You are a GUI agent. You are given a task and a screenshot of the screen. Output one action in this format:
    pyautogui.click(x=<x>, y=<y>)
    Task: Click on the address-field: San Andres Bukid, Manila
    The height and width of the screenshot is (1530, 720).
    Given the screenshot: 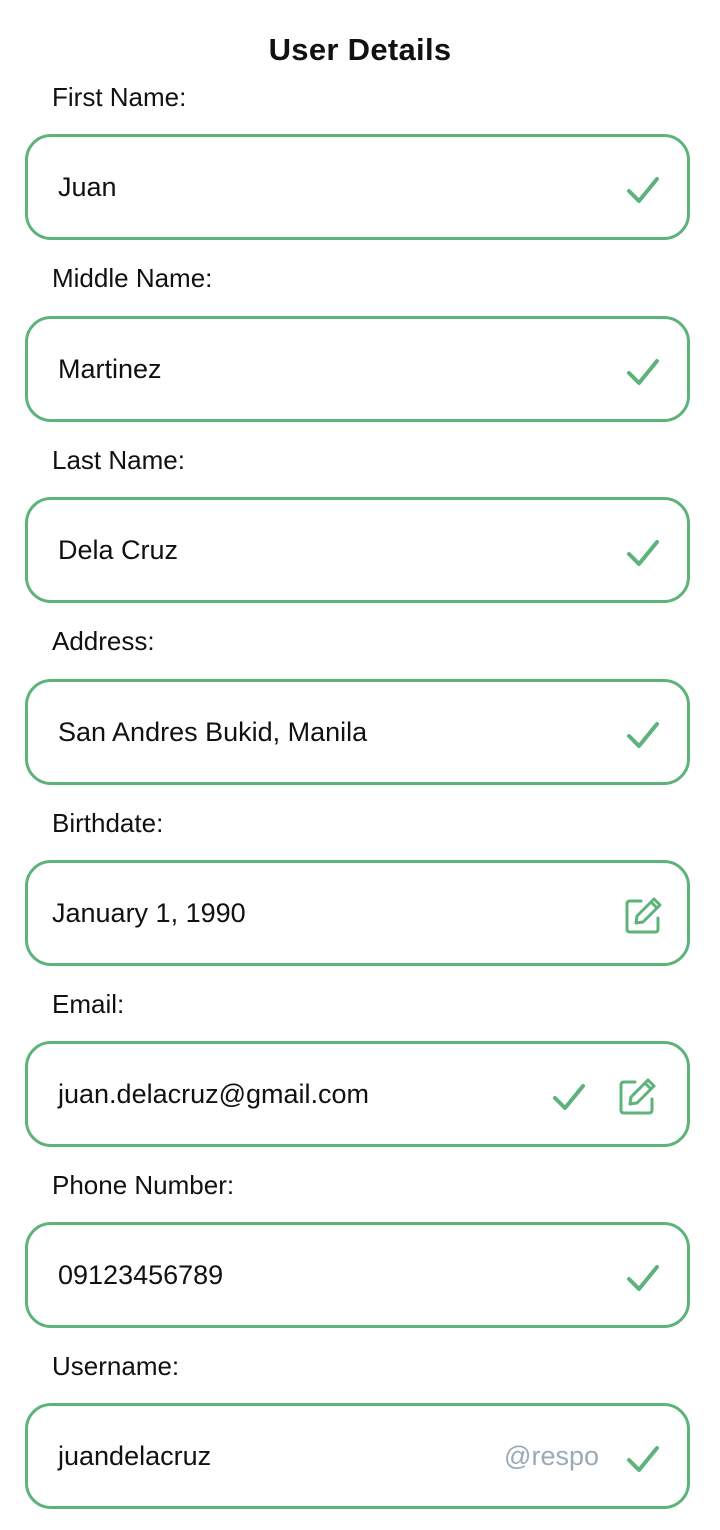 What is the action you would take?
    pyautogui.click(x=357, y=732)
    